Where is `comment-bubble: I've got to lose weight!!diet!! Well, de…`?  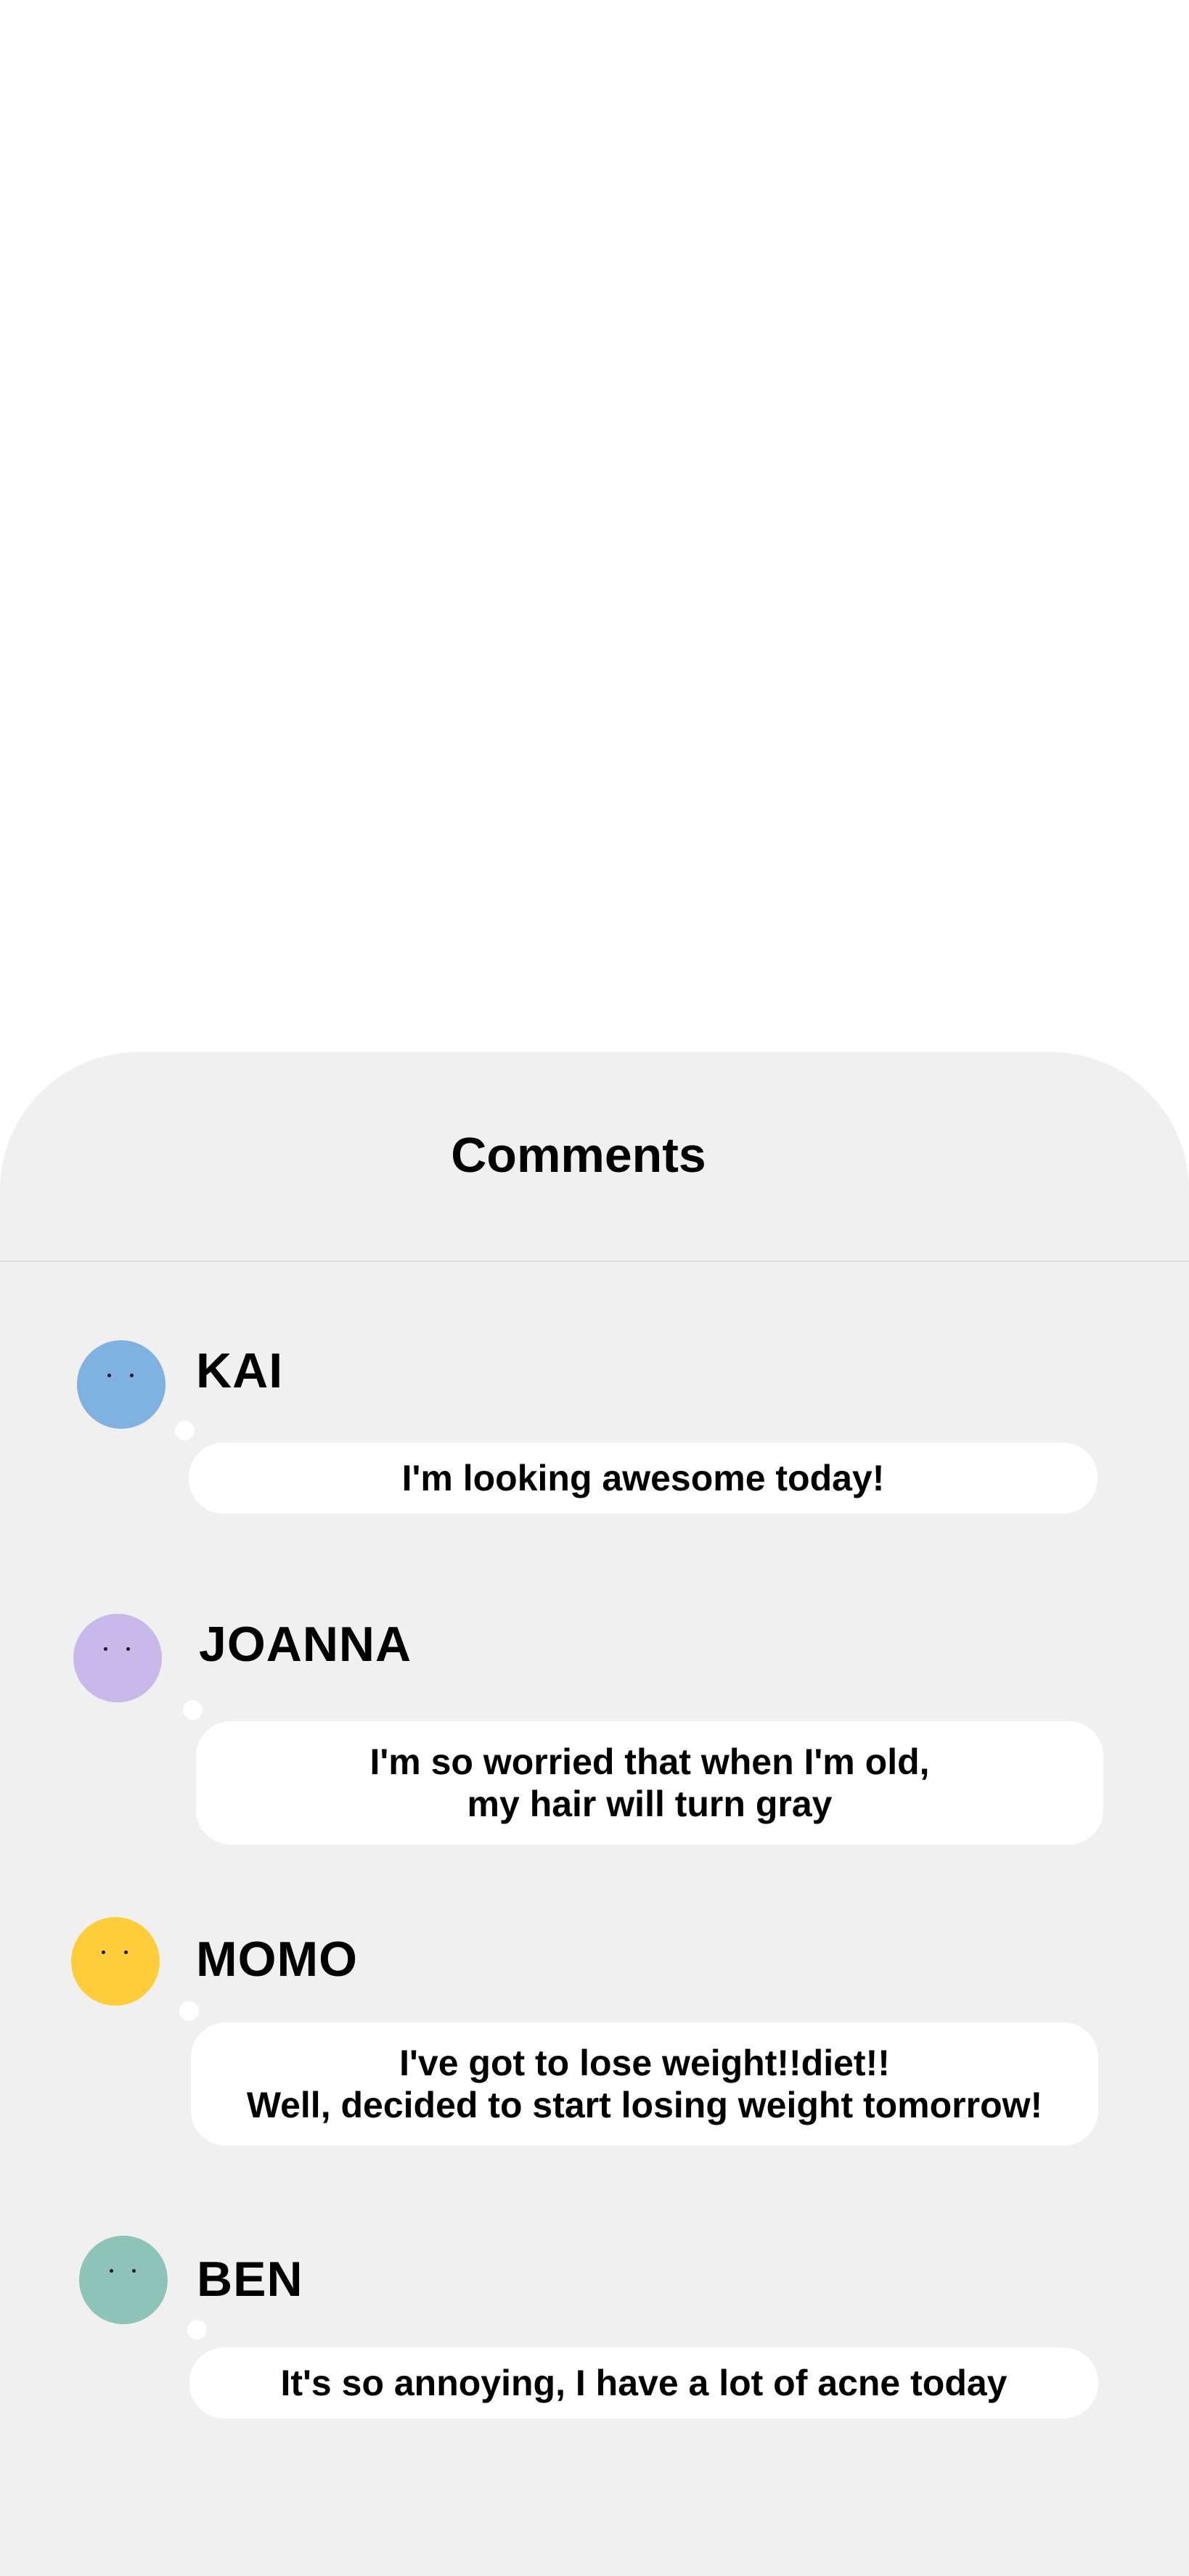
comment-bubble: I've got to lose weight!!diet!! Well, de… is located at coordinates (644, 2084).